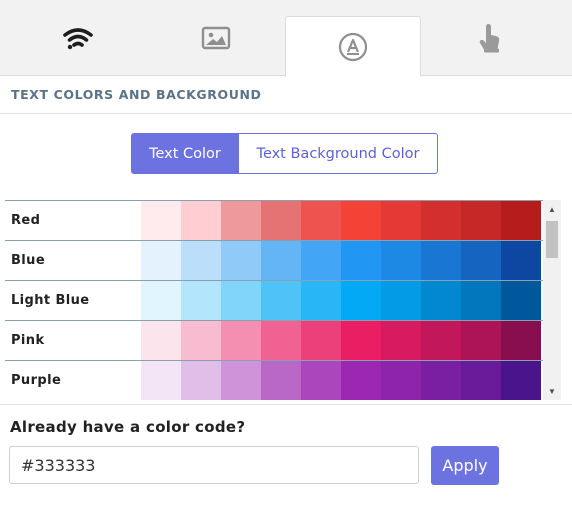 This screenshot has height=515, width=572. I want to click on tab-wifi, so click(78, 38).